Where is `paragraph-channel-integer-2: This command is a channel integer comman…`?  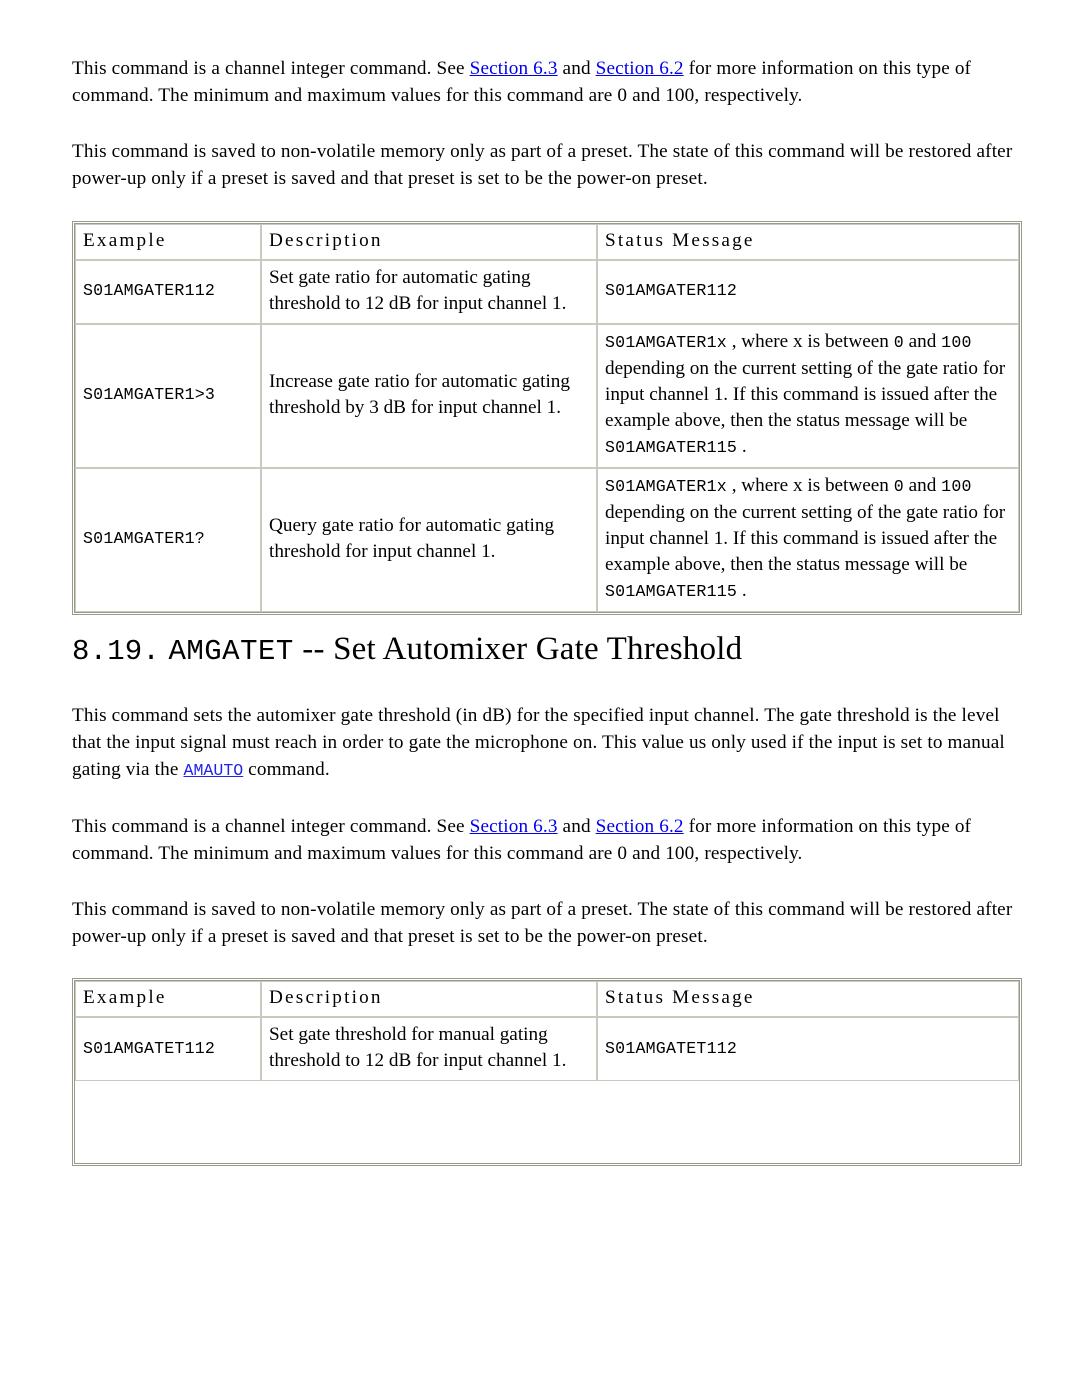 paragraph-channel-integer-2: This command is a channel integer comman… is located at coordinates (547, 840).